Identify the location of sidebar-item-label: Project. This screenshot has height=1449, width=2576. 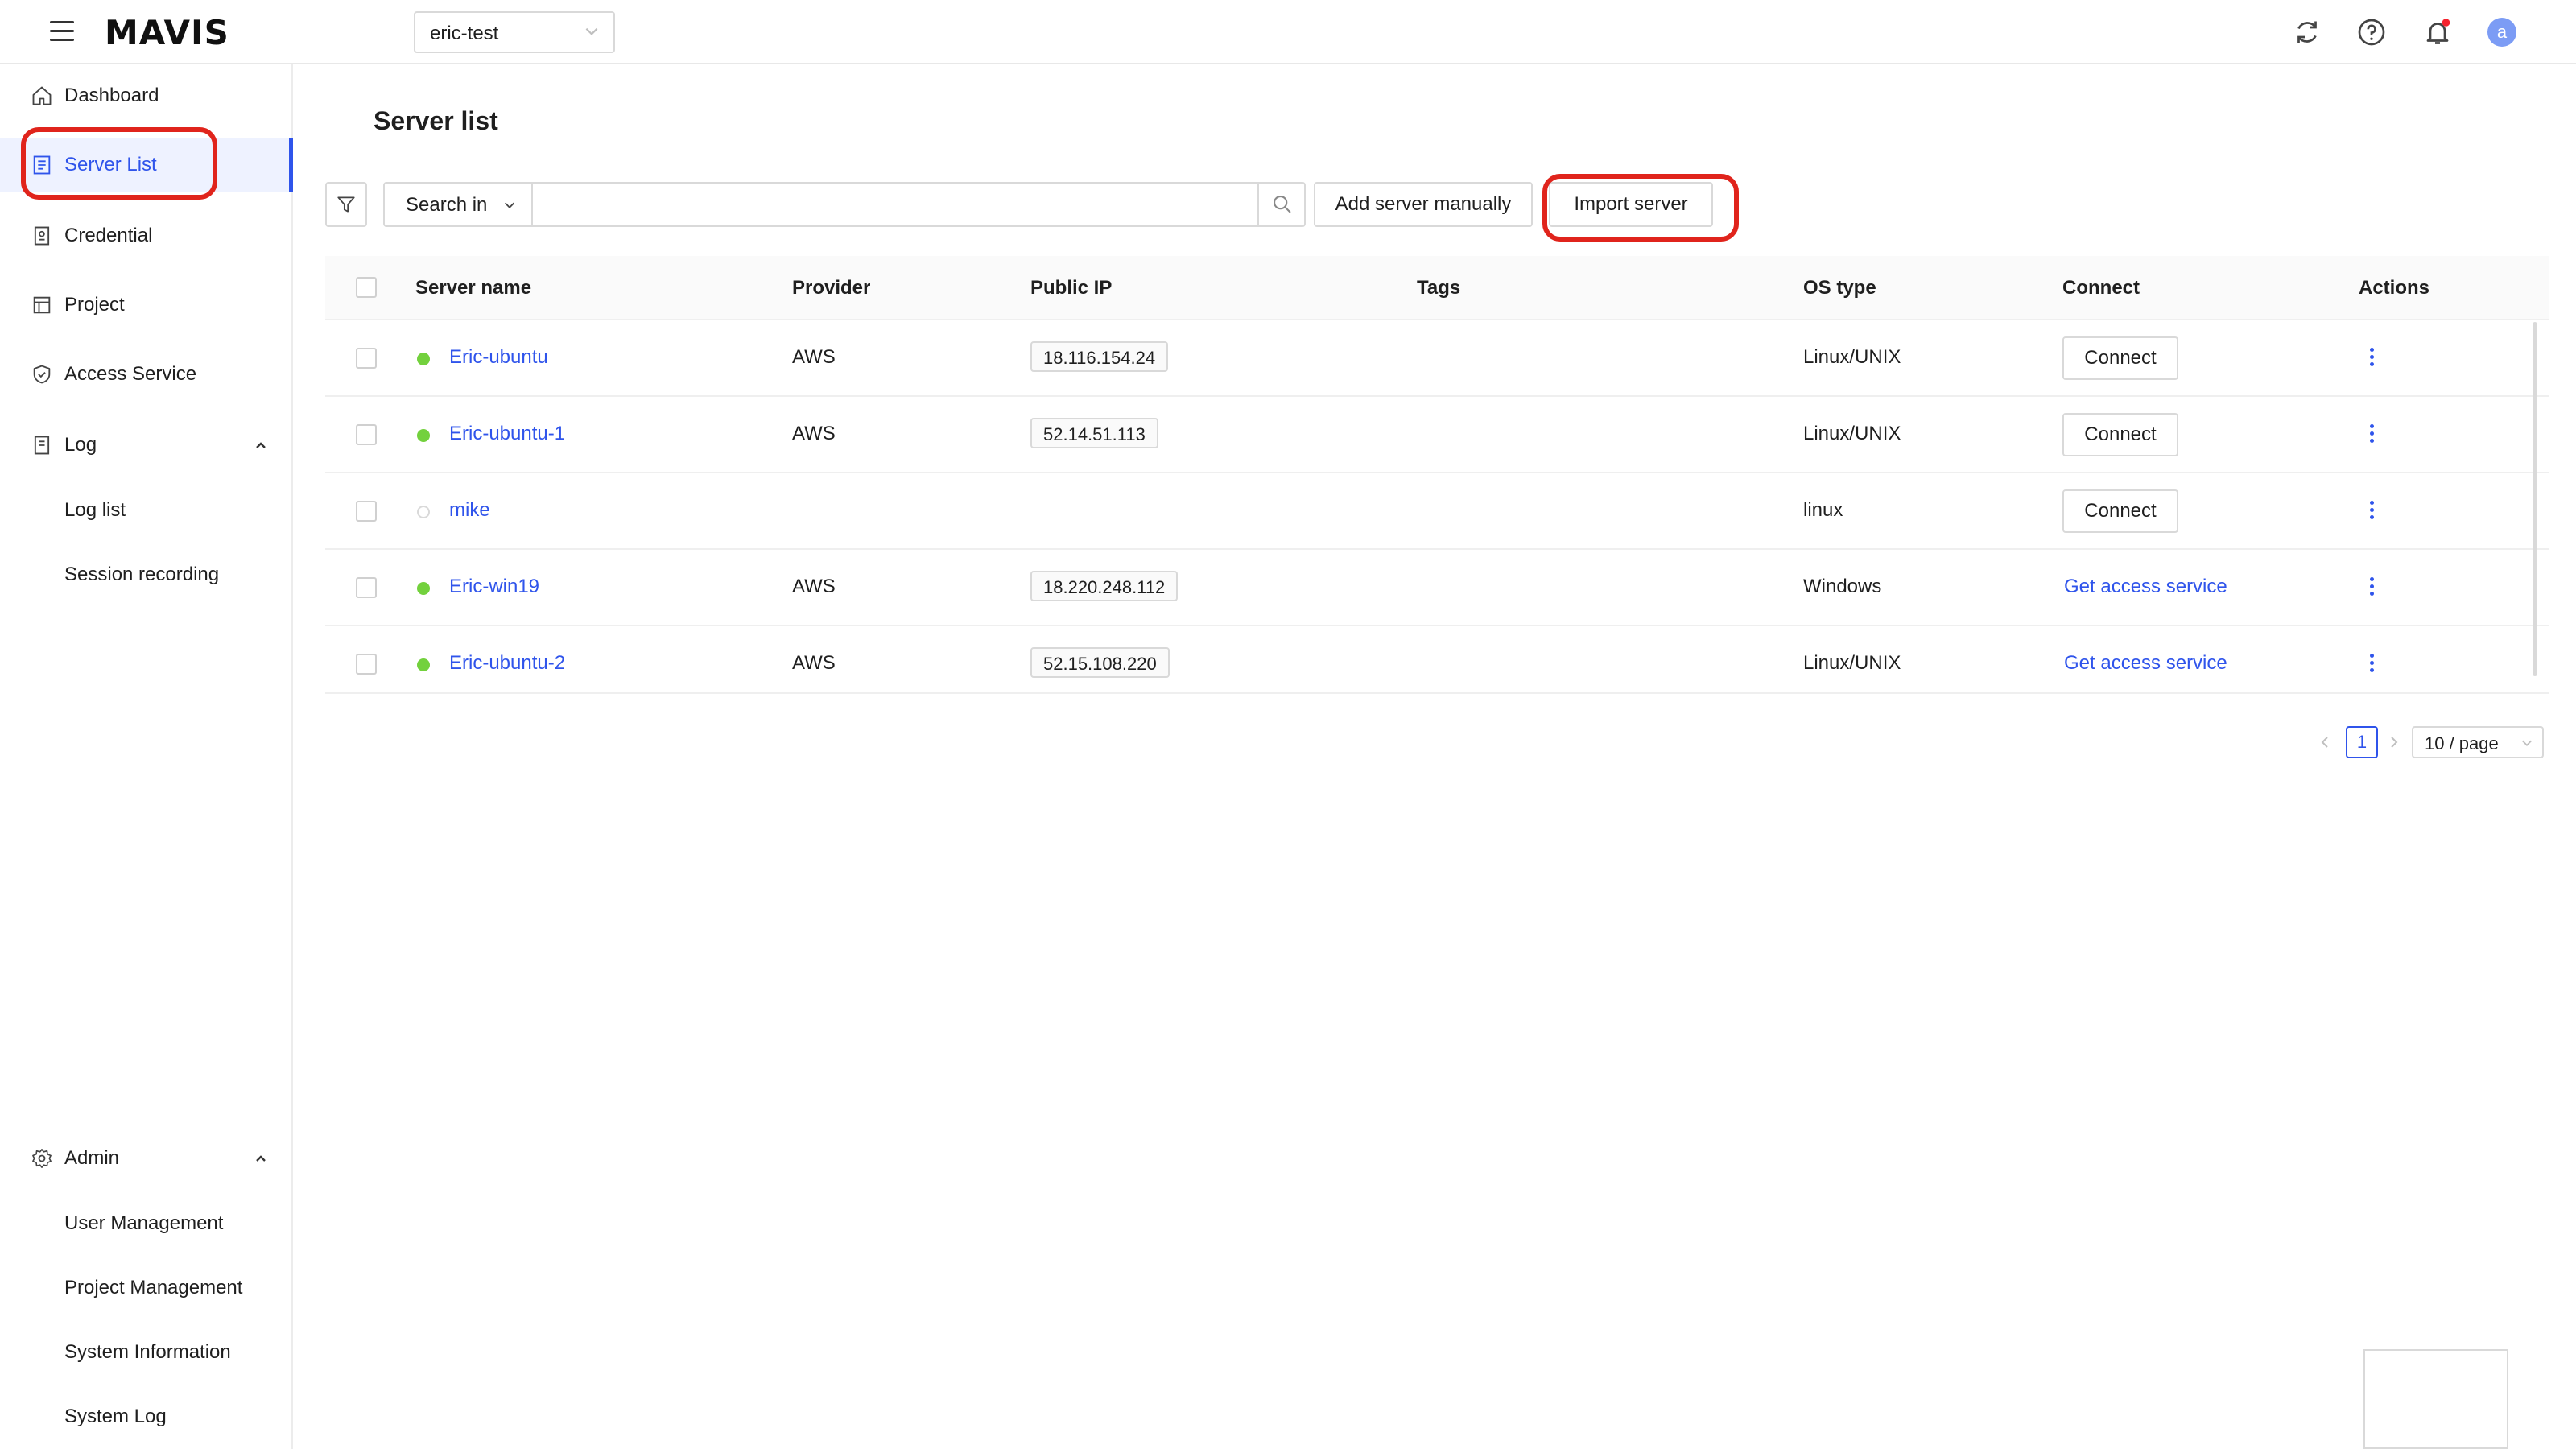
(94, 305).